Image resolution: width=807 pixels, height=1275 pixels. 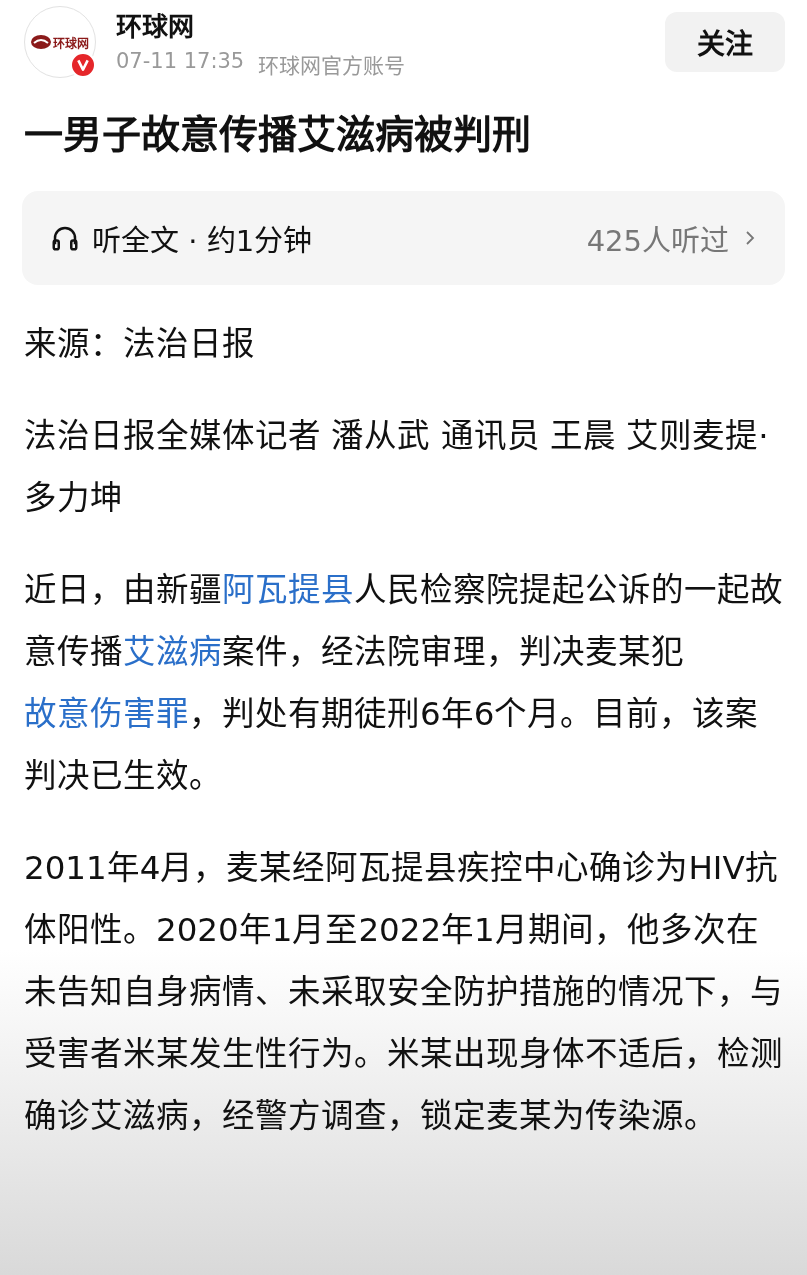 I want to click on listen-label: 听全文 · 约1分钟, so click(x=202, y=240).